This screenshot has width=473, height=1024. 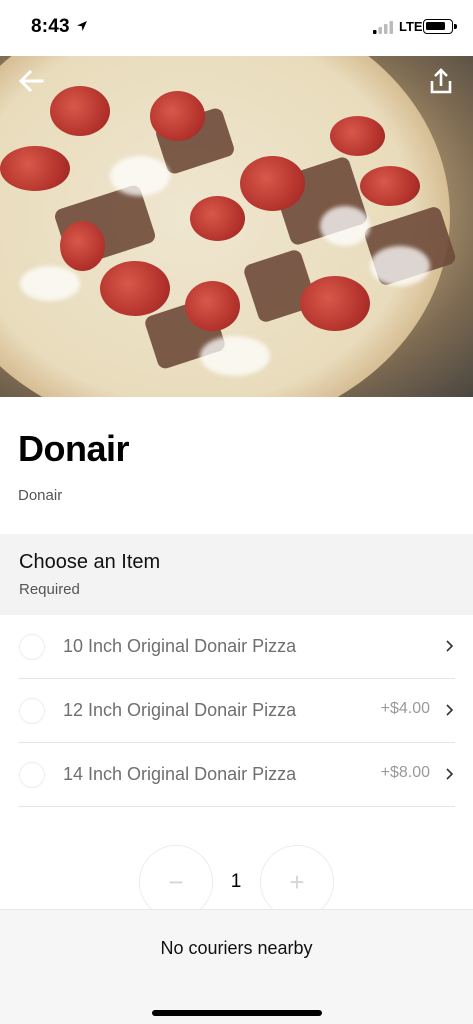 What do you see at coordinates (440, 26) in the screenshot?
I see `battery-icon` at bounding box center [440, 26].